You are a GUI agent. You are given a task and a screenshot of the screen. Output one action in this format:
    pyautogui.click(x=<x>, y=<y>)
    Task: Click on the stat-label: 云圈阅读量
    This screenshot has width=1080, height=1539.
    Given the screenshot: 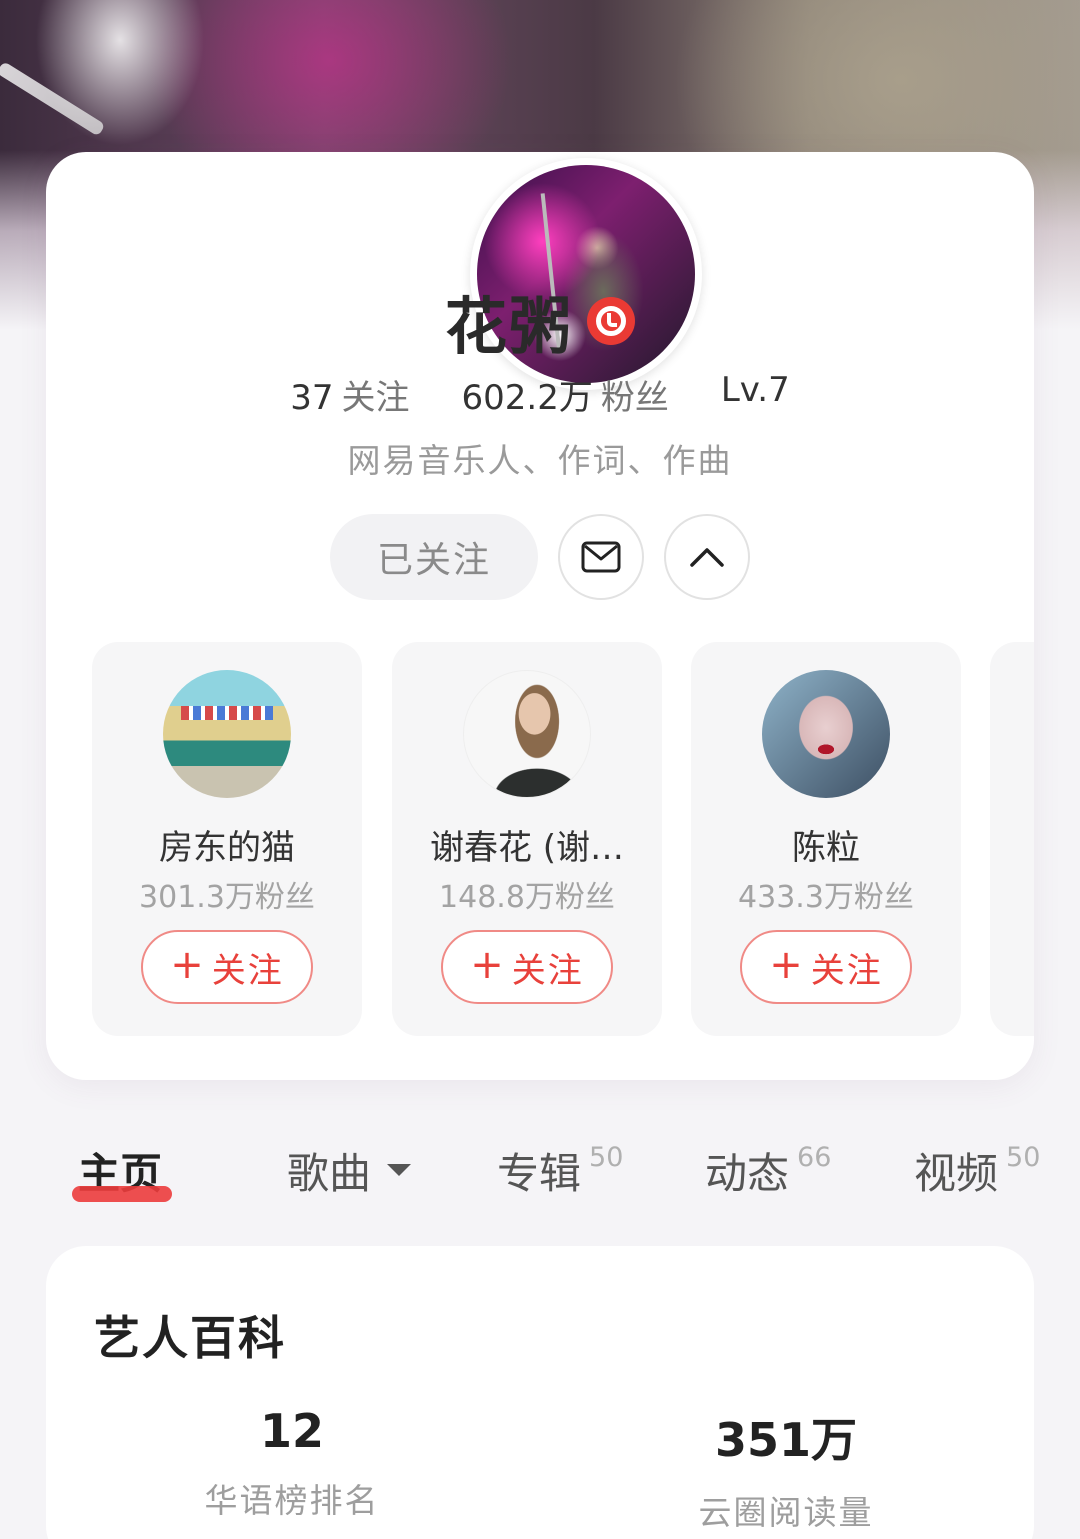 What is the action you would take?
    pyautogui.click(x=786, y=1512)
    